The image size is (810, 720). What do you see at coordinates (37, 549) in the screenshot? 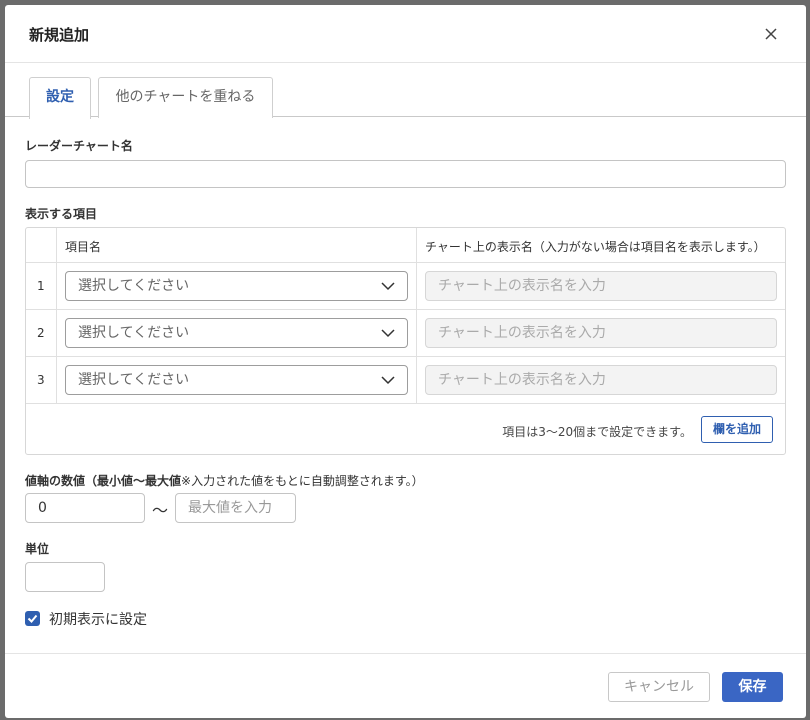
I see `unit-label: 単位` at bounding box center [37, 549].